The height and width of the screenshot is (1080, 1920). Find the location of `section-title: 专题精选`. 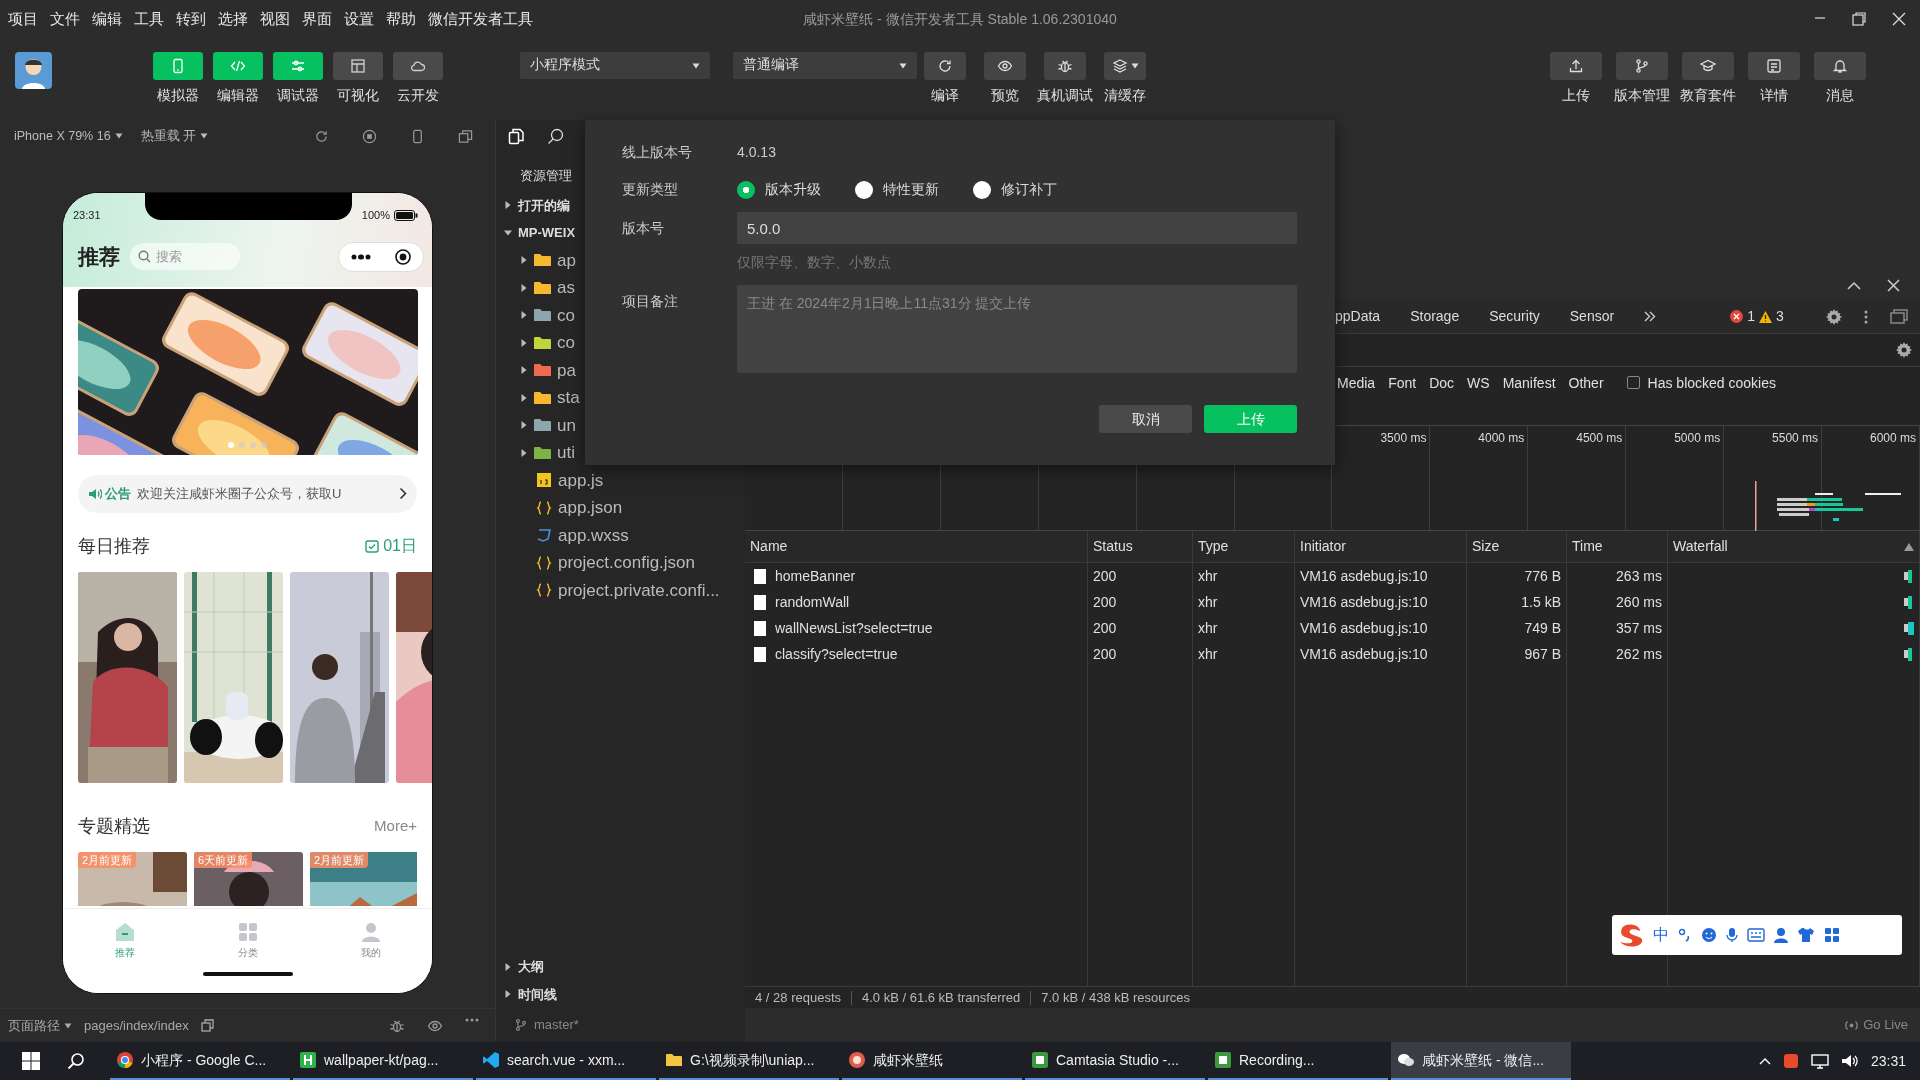

section-title: 专题精选 is located at coordinates (114, 826).